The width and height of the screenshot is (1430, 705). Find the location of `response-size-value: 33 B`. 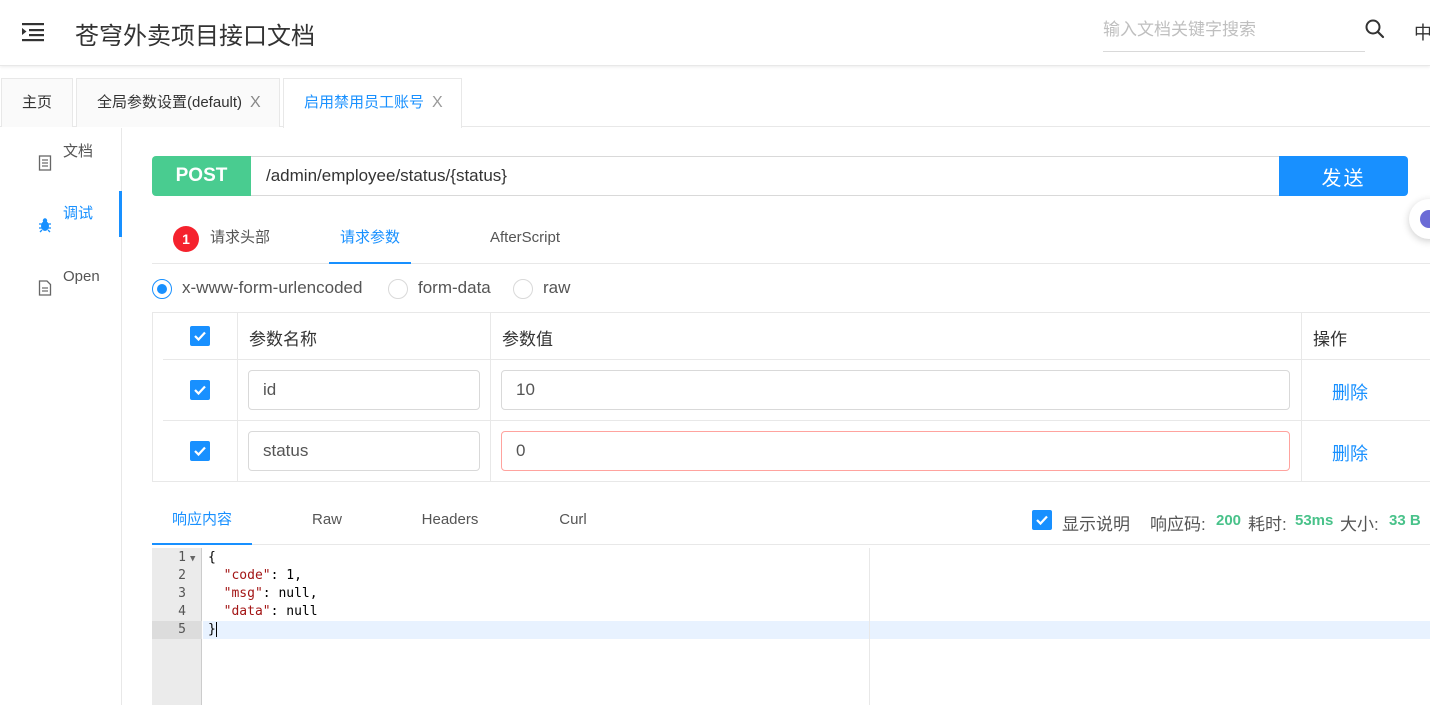

response-size-value: 33 B is located at coordinates (1405, 520).